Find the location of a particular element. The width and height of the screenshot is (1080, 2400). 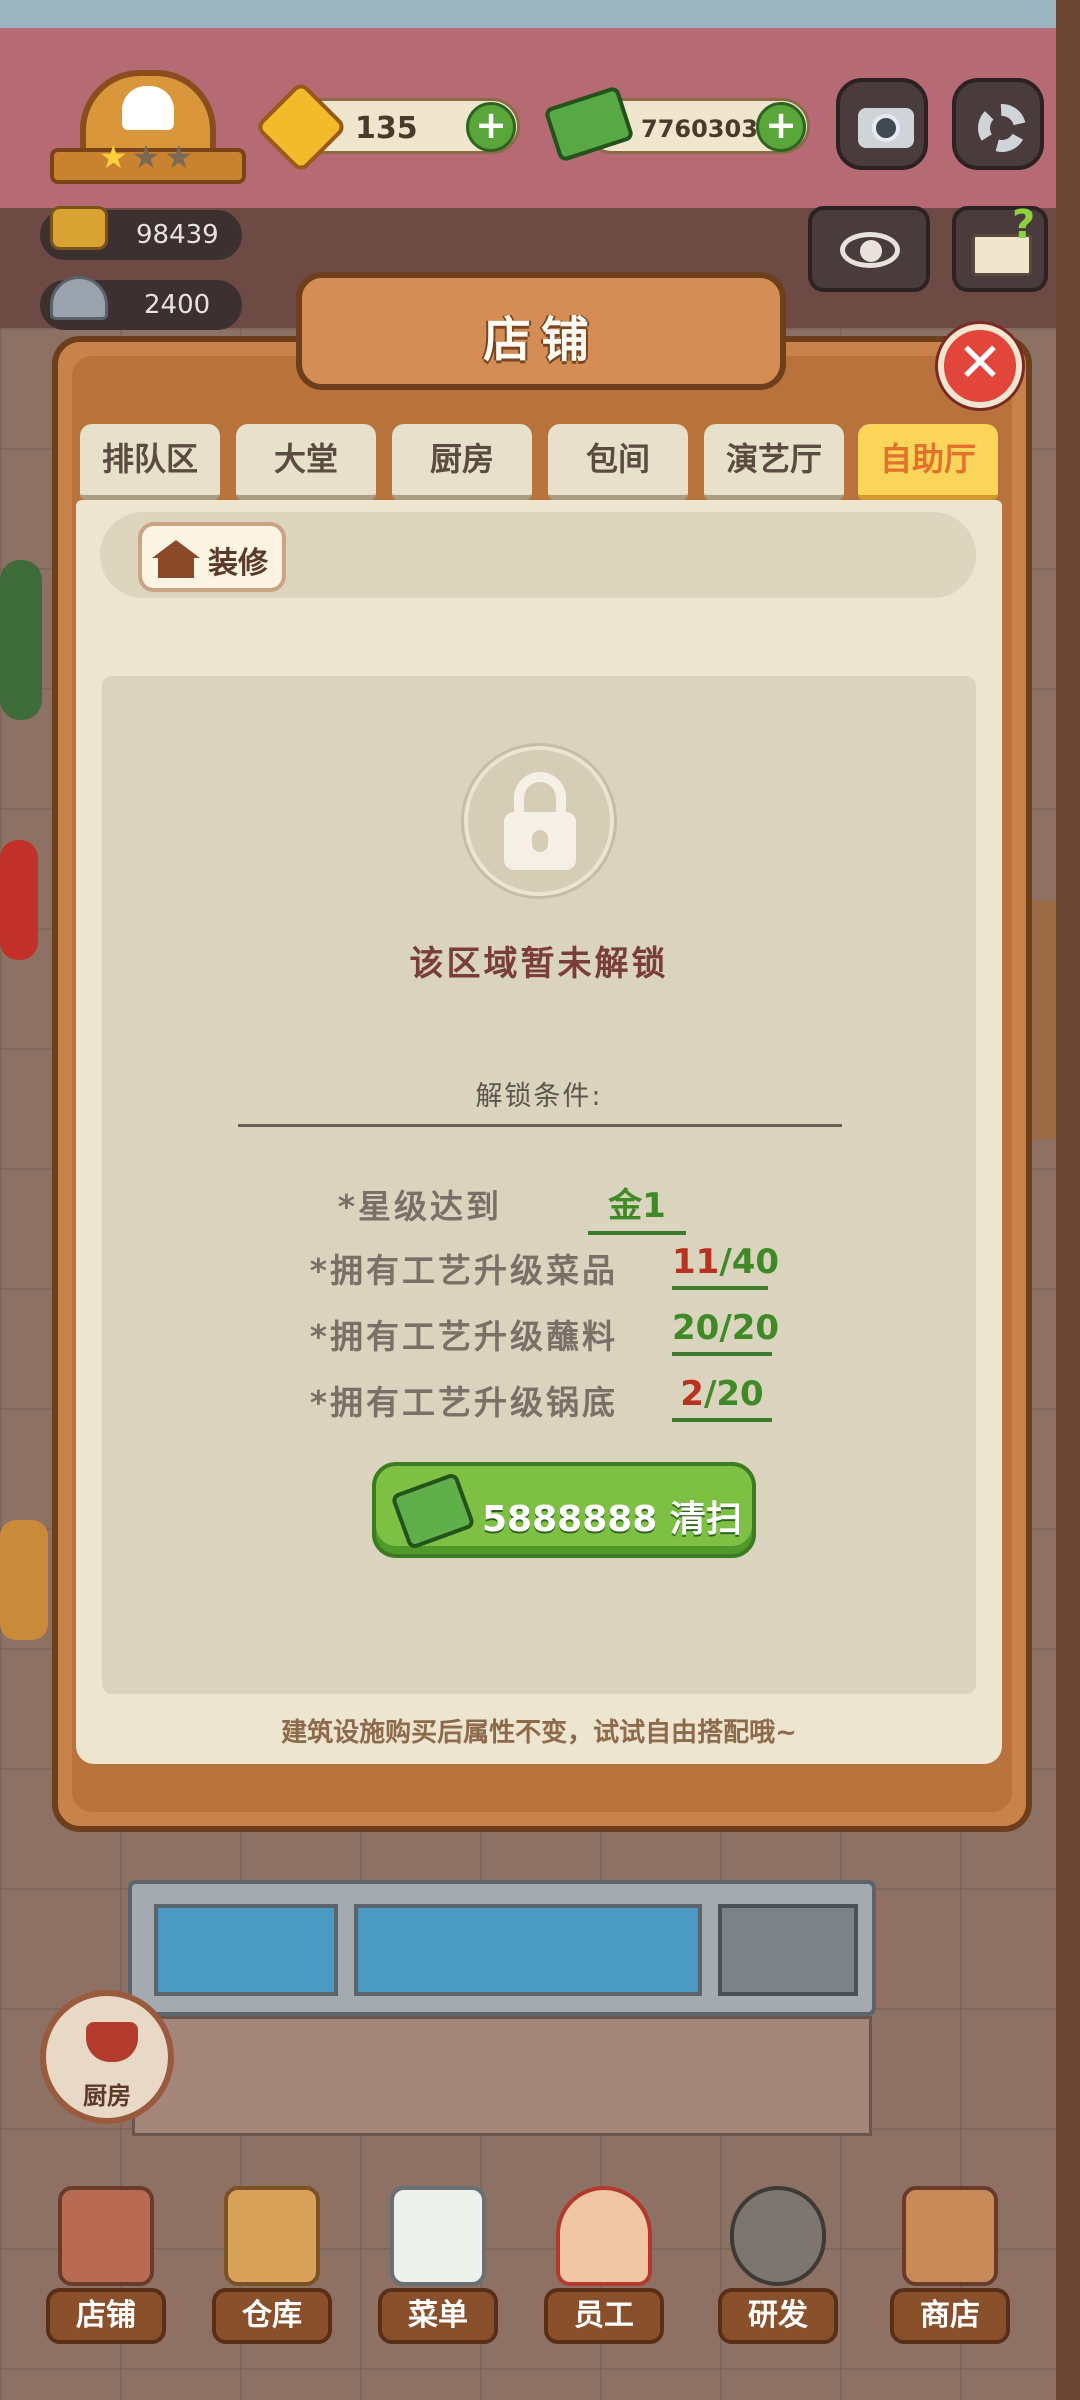

eye-pupil is located at coordinates (871, 251).